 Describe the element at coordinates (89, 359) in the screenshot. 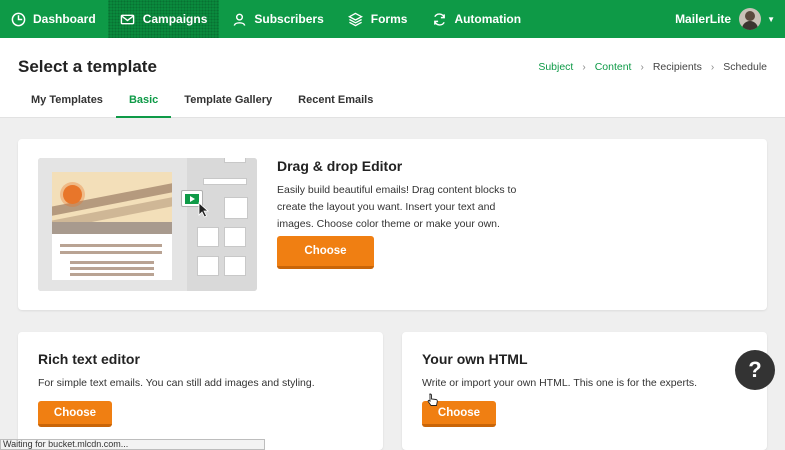

I see `richtext-title: Rich text editor` at that location.